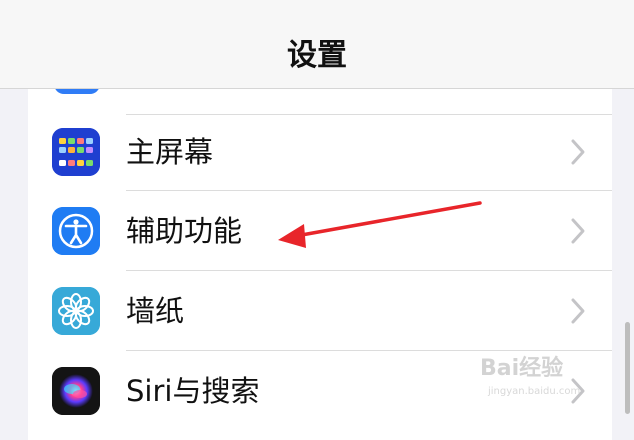 This screenshot has width=634, height=440. I want to click on watermark-logo: Bai经验 jingyan.baidu.com, so click(555, 380).